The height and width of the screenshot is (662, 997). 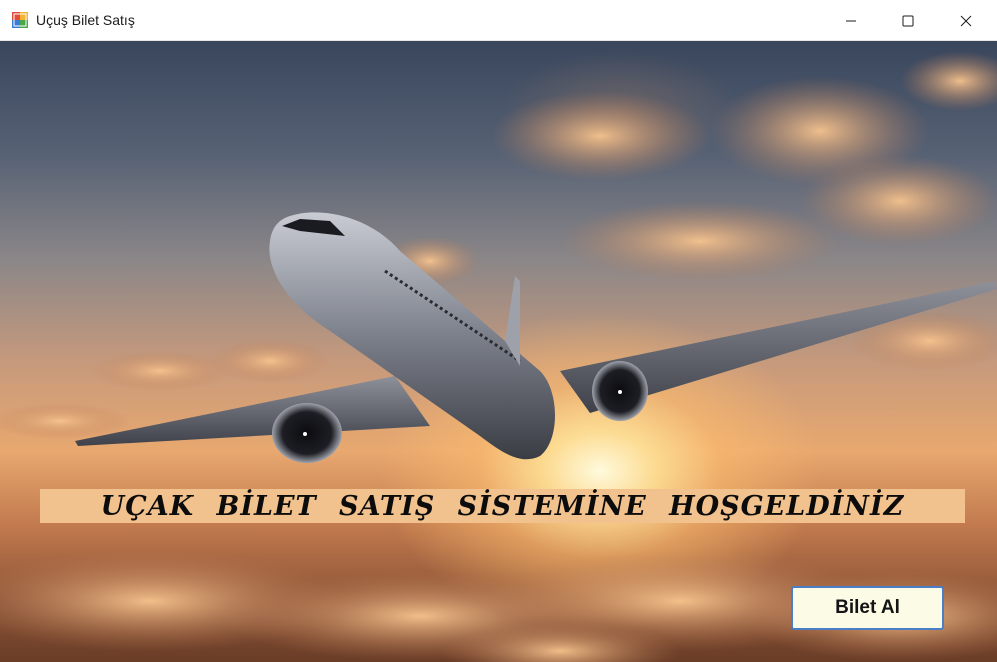 I want to click on welcome-banner-text: UÇAK BİLET SATIŞ SİSTEMİNE HOŞGELDİNİZ, so click(x=502, y=506).